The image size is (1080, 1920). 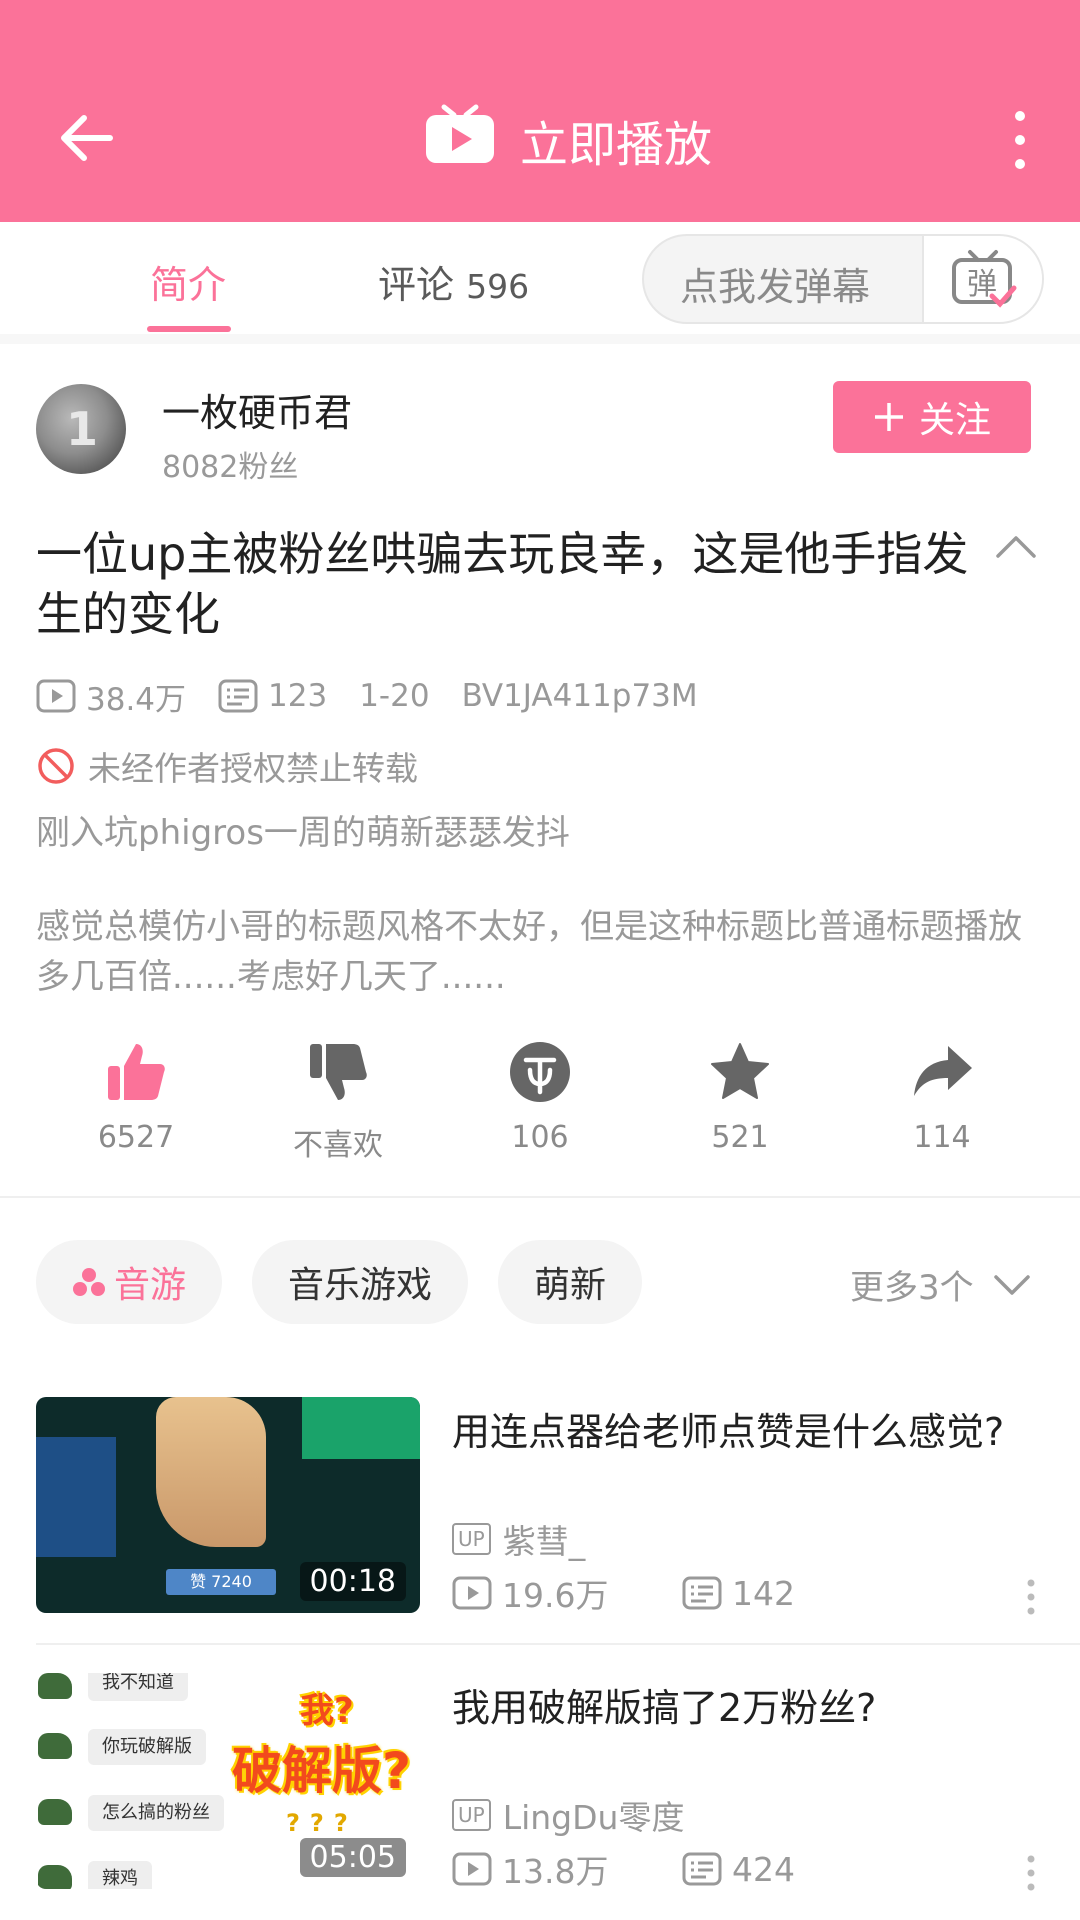 What do you see at coordinates (352, 1581) in the screenshot?
I see `video-duration: 00:18` at bounding box center [352, 1581].